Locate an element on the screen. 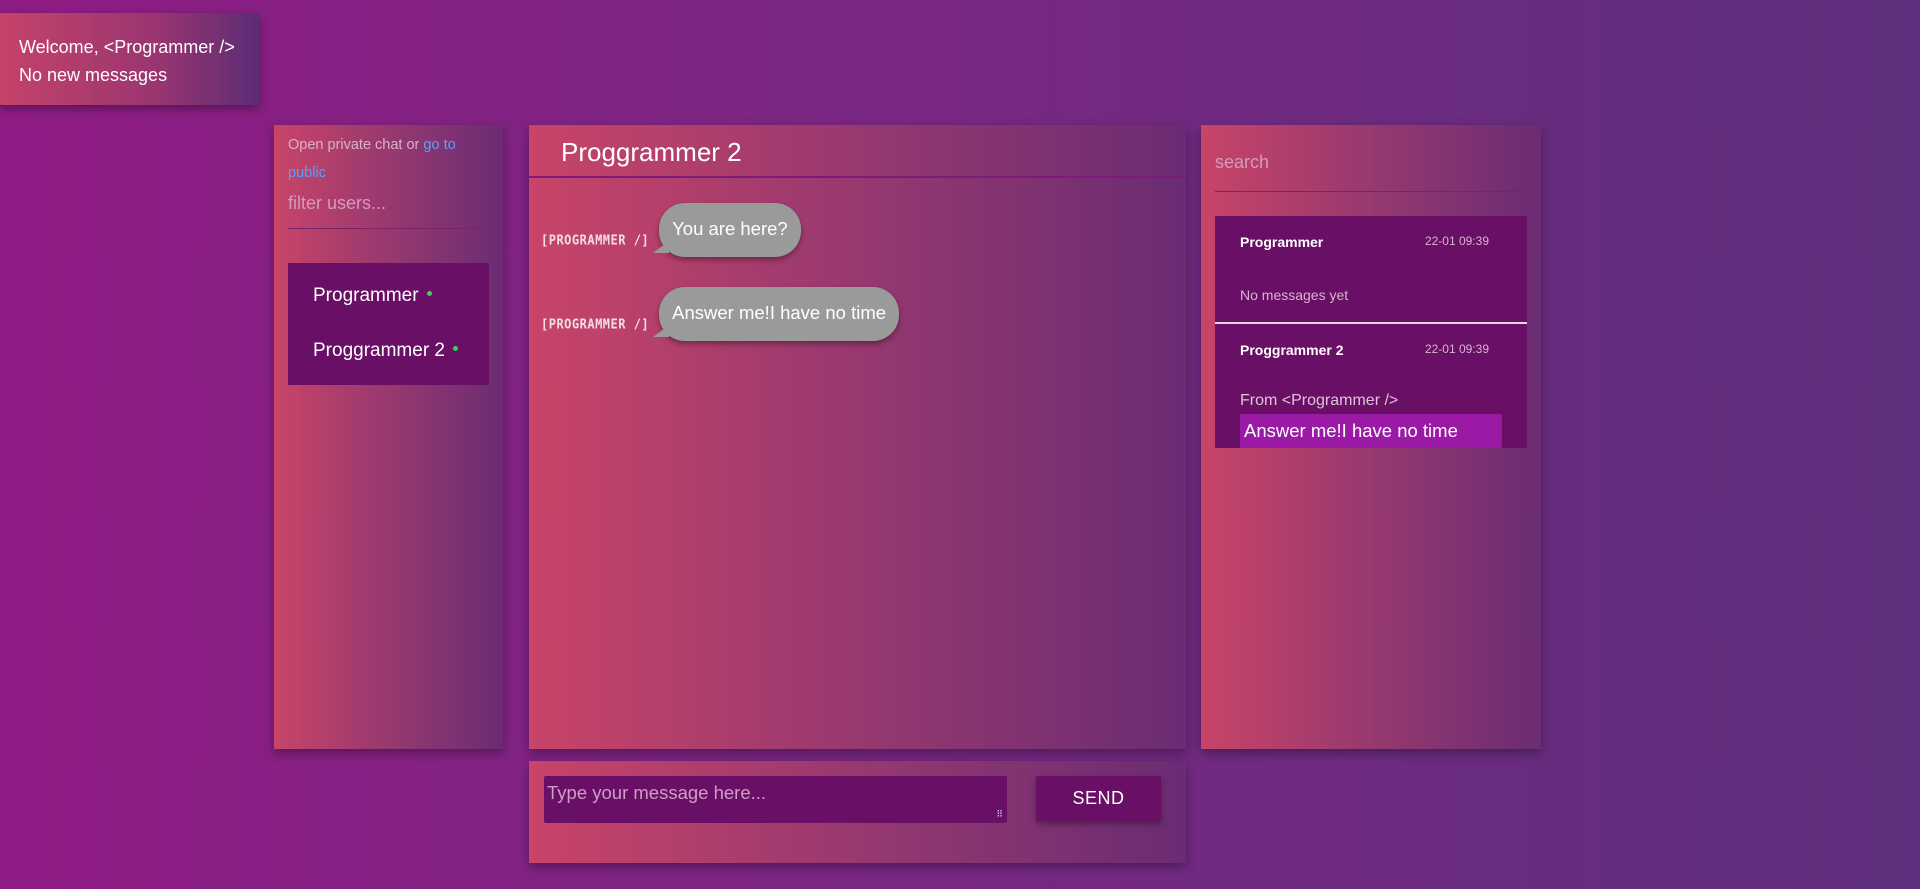 This screenshot has width=1920, height=889. conversation-name: Proggrammer 2 is located at coordinates (1292, 350).